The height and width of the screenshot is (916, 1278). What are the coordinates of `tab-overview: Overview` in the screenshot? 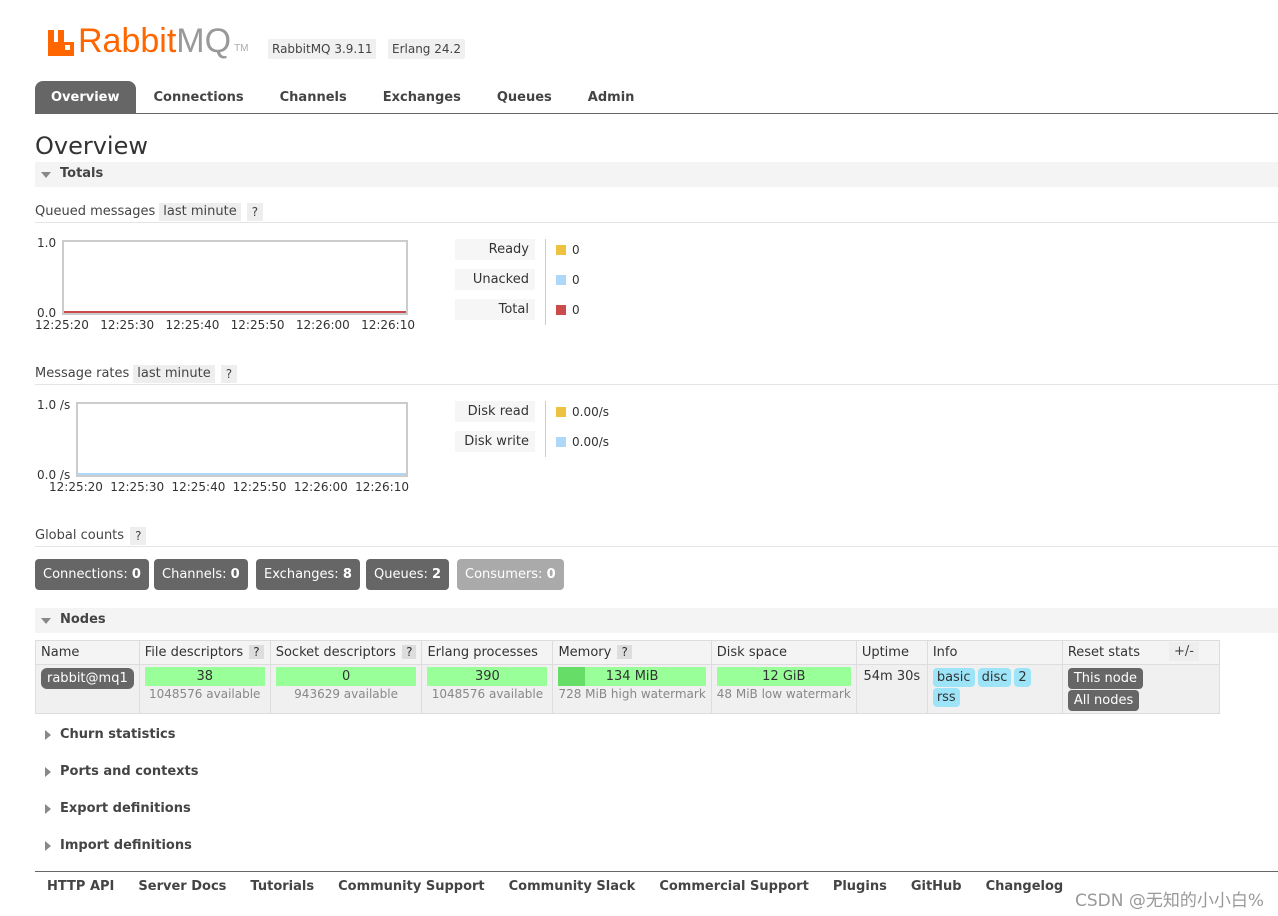 It's located at (85, 97).